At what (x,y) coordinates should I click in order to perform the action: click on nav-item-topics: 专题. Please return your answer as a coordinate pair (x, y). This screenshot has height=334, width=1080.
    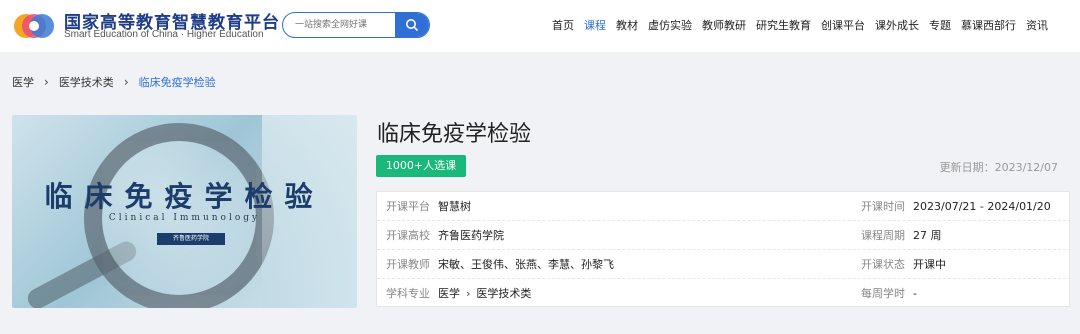
    Looking at the image, I should click on (940, 25).